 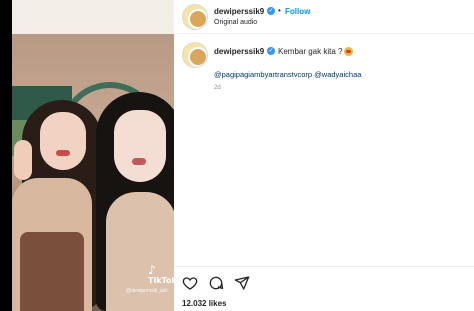 I want to click on person-left-dress, so click(x=52, y=271).